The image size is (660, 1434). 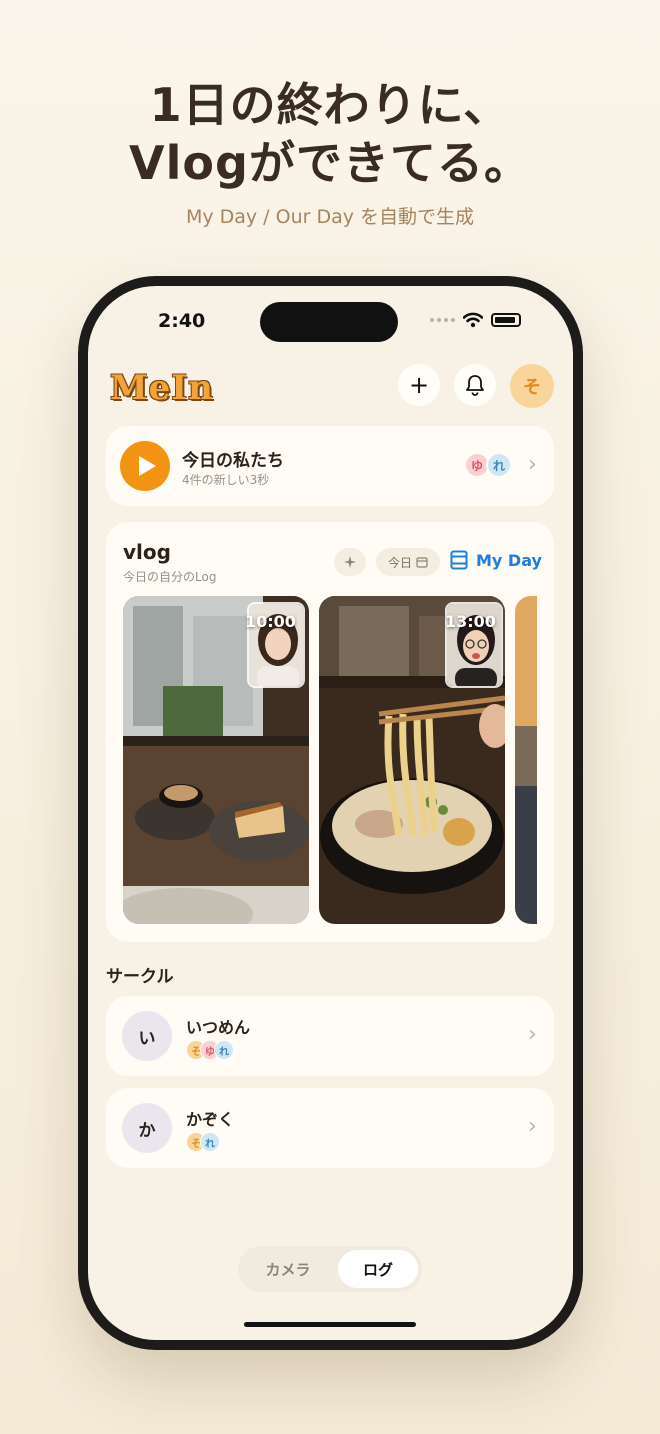 What do you see at coordinates (226, 480) in the screenshot?
I see `today-subtitle: 4件の新しい3秒` at bounding box center [226, 480].